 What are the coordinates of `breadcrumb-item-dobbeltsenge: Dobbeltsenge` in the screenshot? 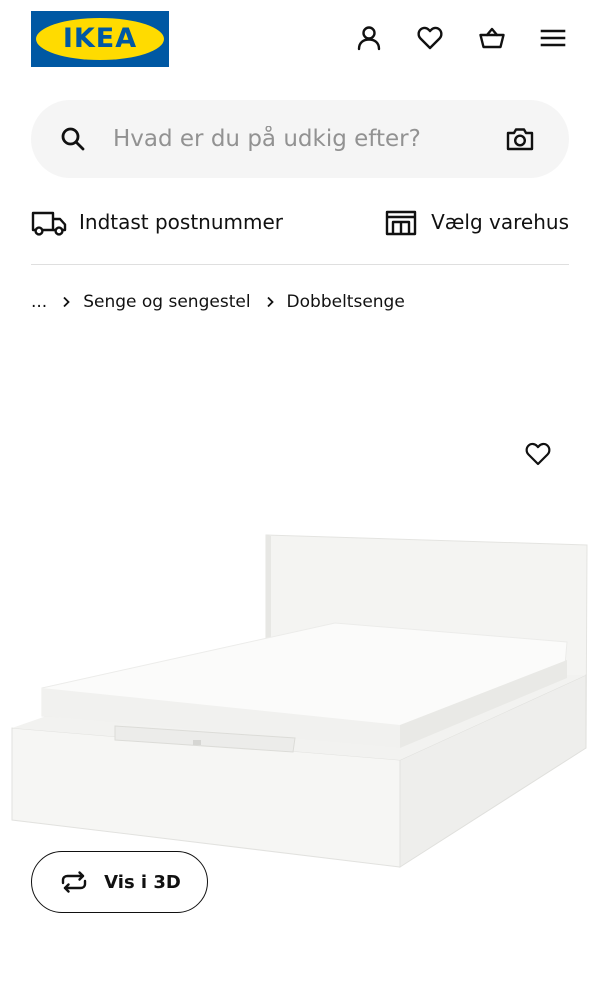 It's located at (346, 302).